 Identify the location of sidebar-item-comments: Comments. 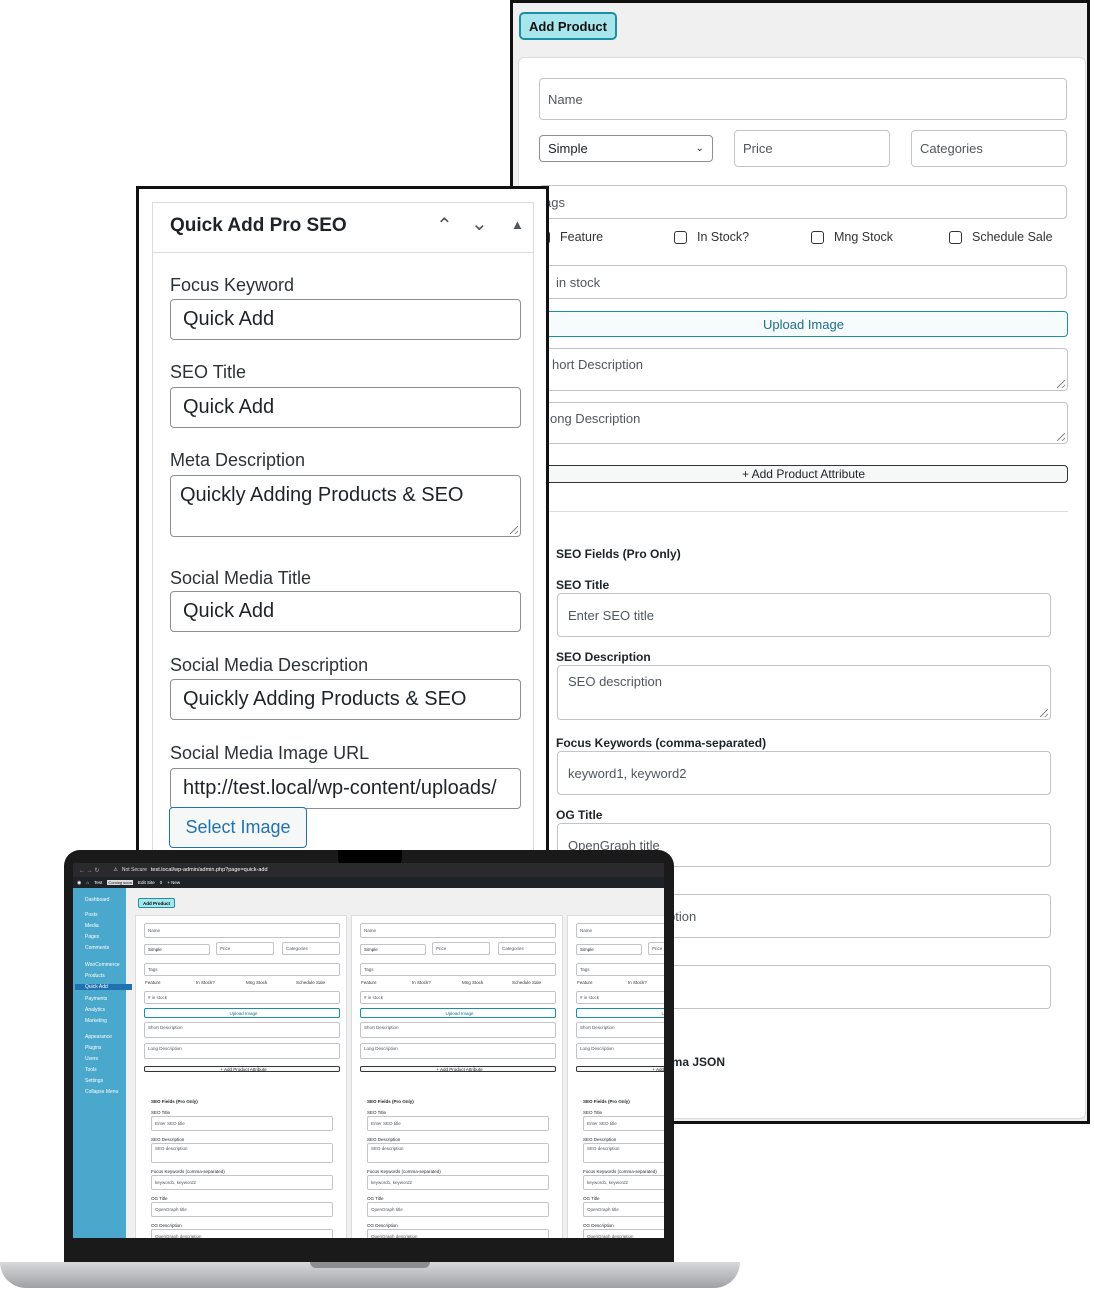
(97, 948).